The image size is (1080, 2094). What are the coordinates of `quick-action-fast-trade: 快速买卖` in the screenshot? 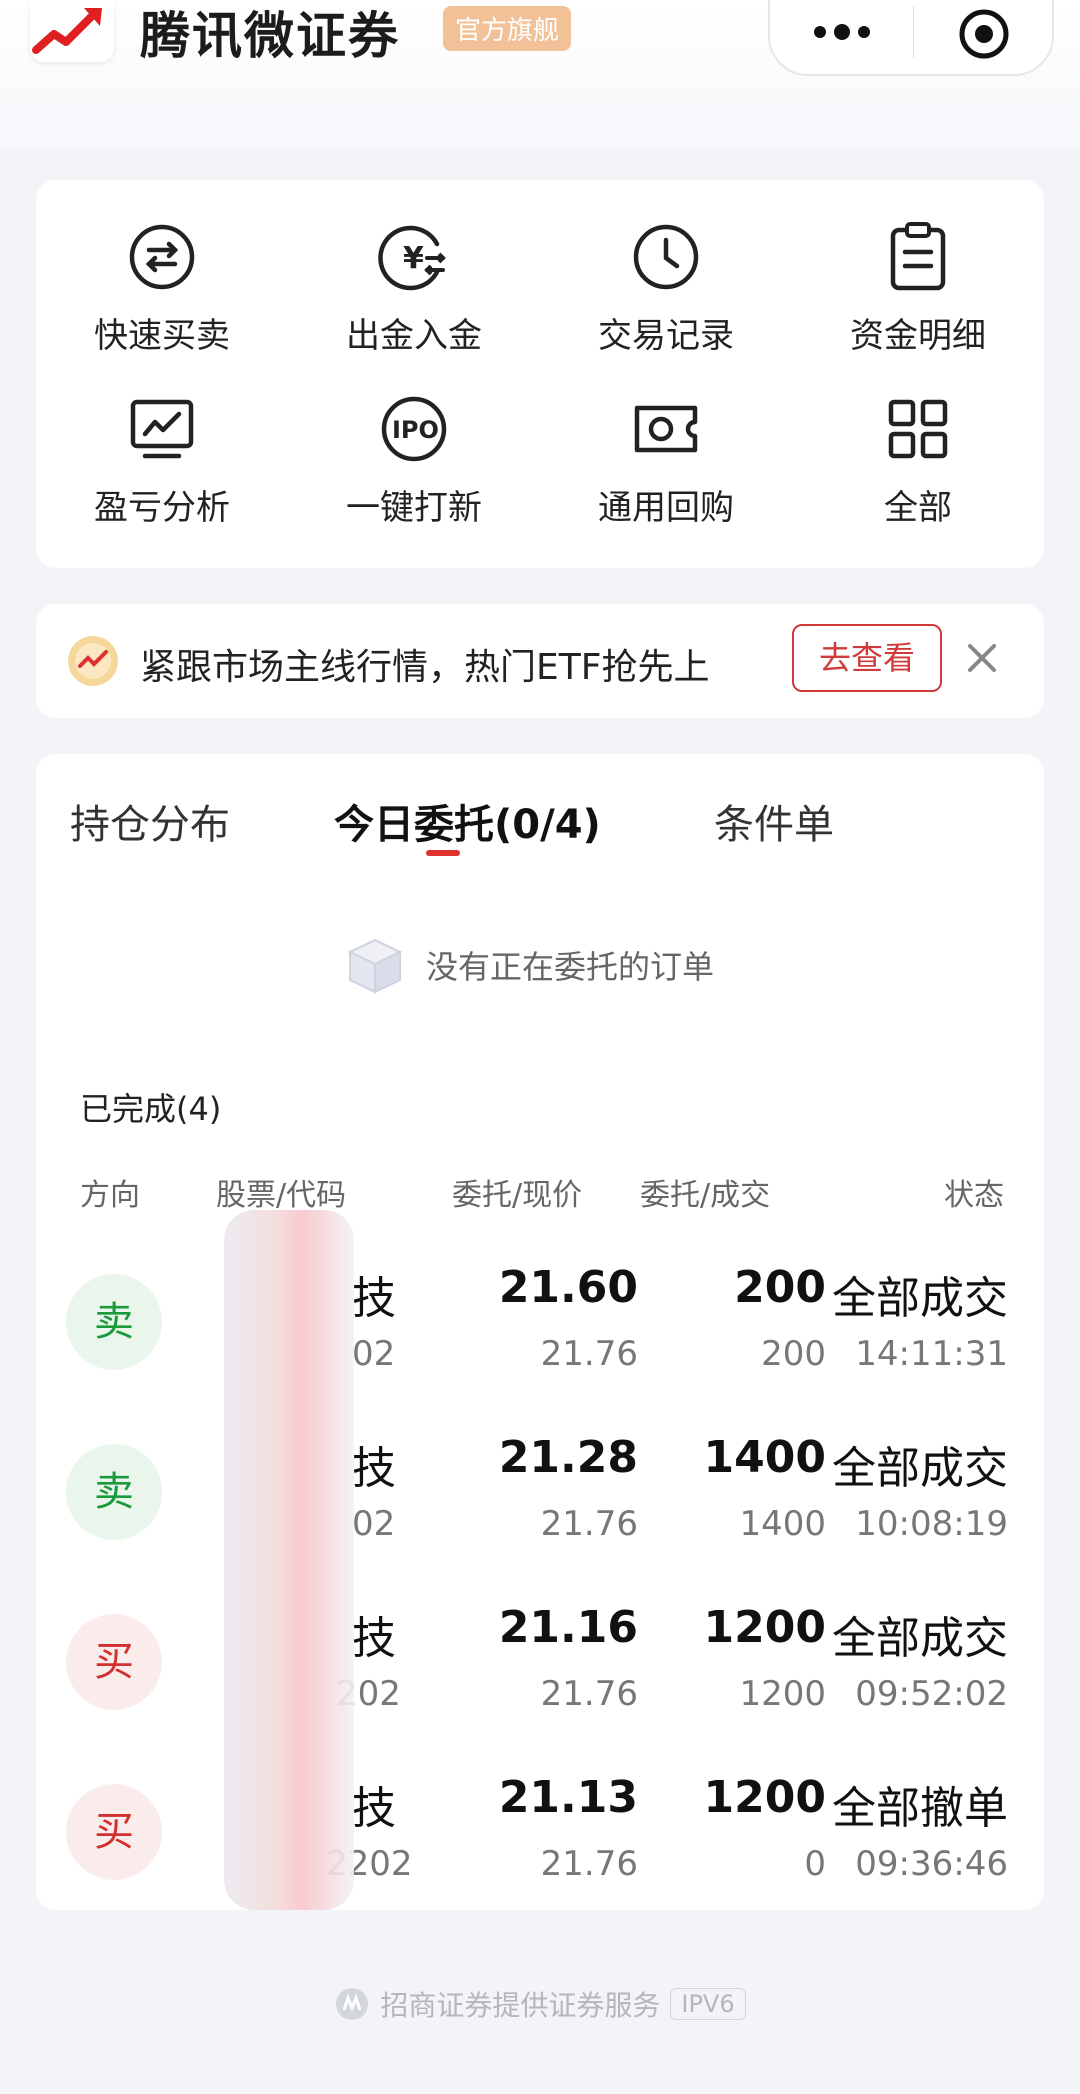 It's located at (162, 288).